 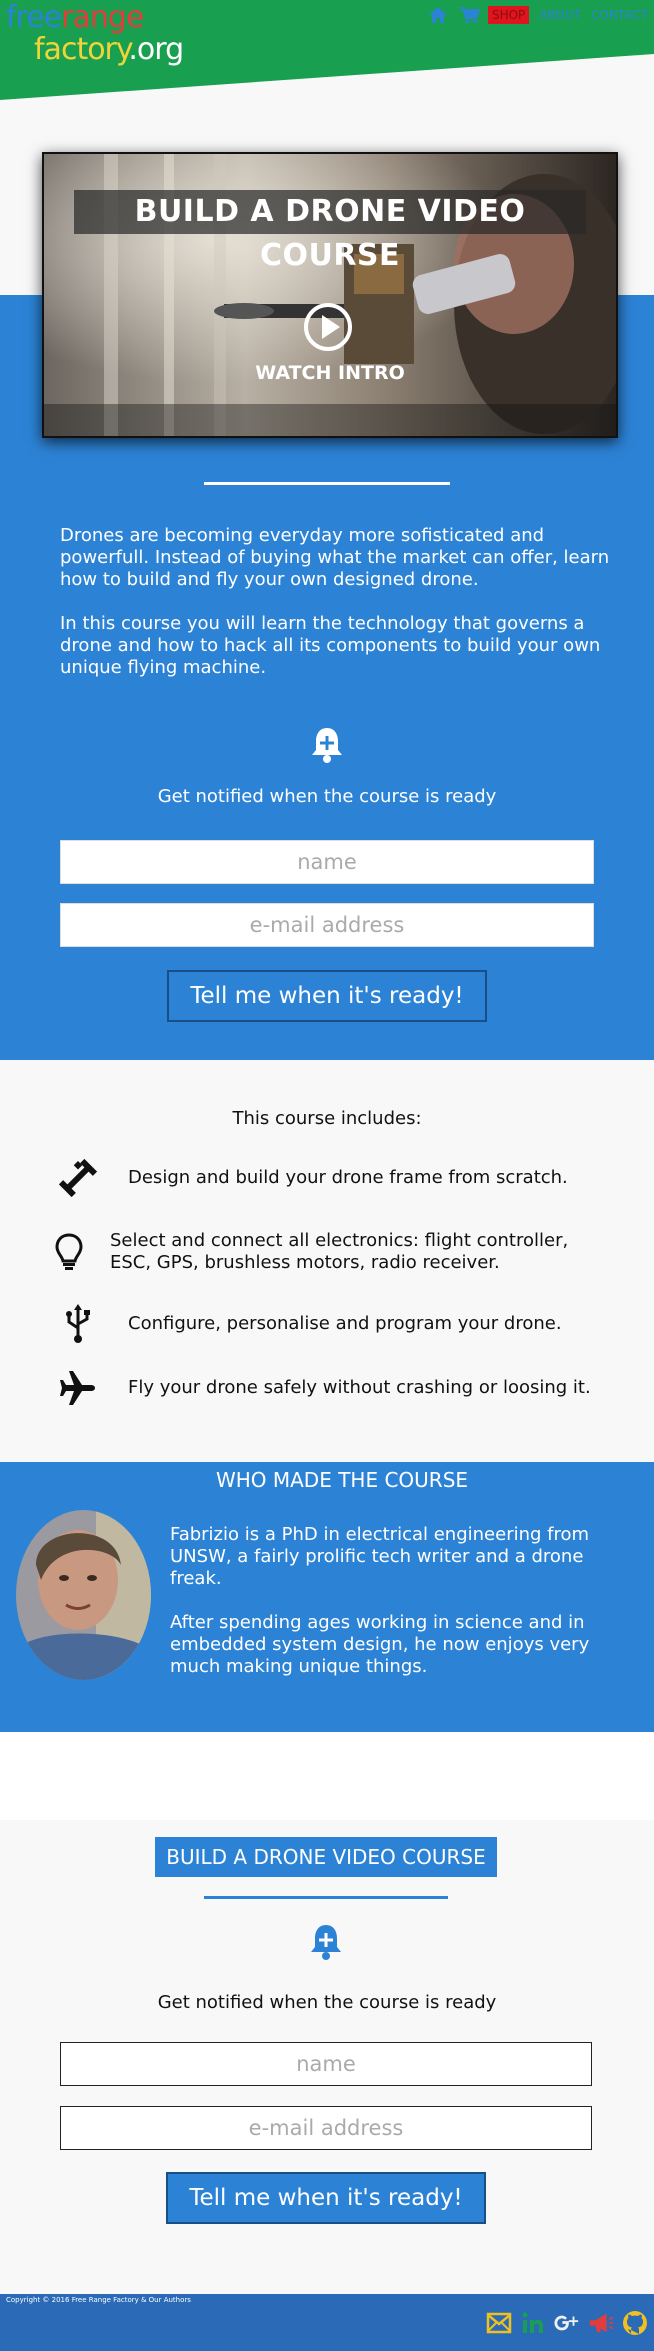 I want to click on home-icon, so click(x=438, y=15).